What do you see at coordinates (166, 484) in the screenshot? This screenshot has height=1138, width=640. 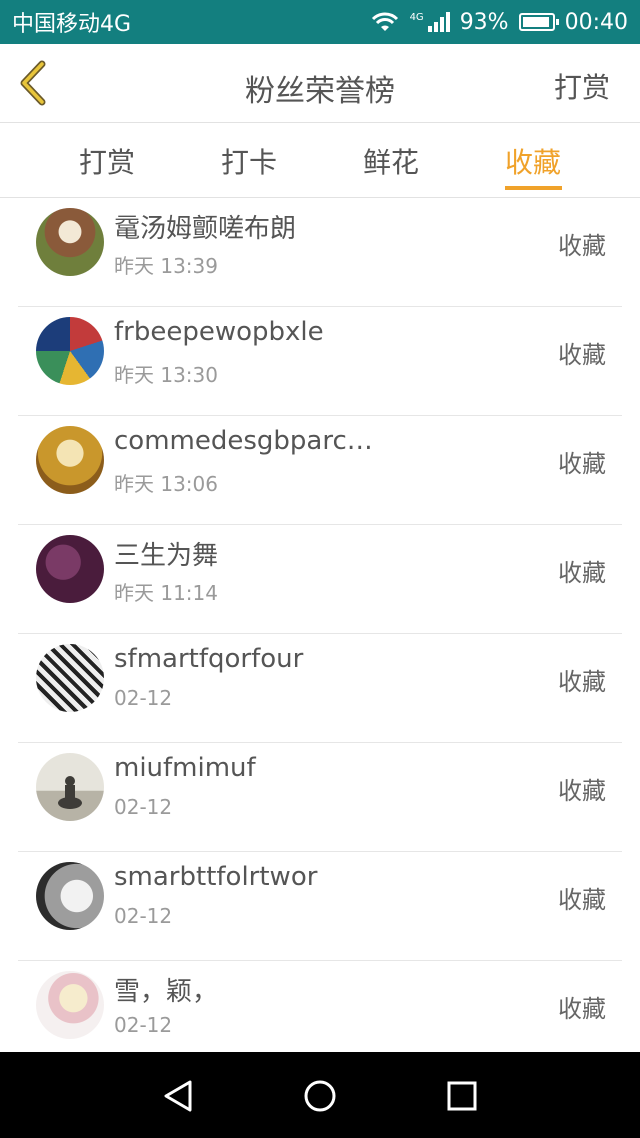 I see `item-time: 昨天 13:06` at bounding box center [166, 484].